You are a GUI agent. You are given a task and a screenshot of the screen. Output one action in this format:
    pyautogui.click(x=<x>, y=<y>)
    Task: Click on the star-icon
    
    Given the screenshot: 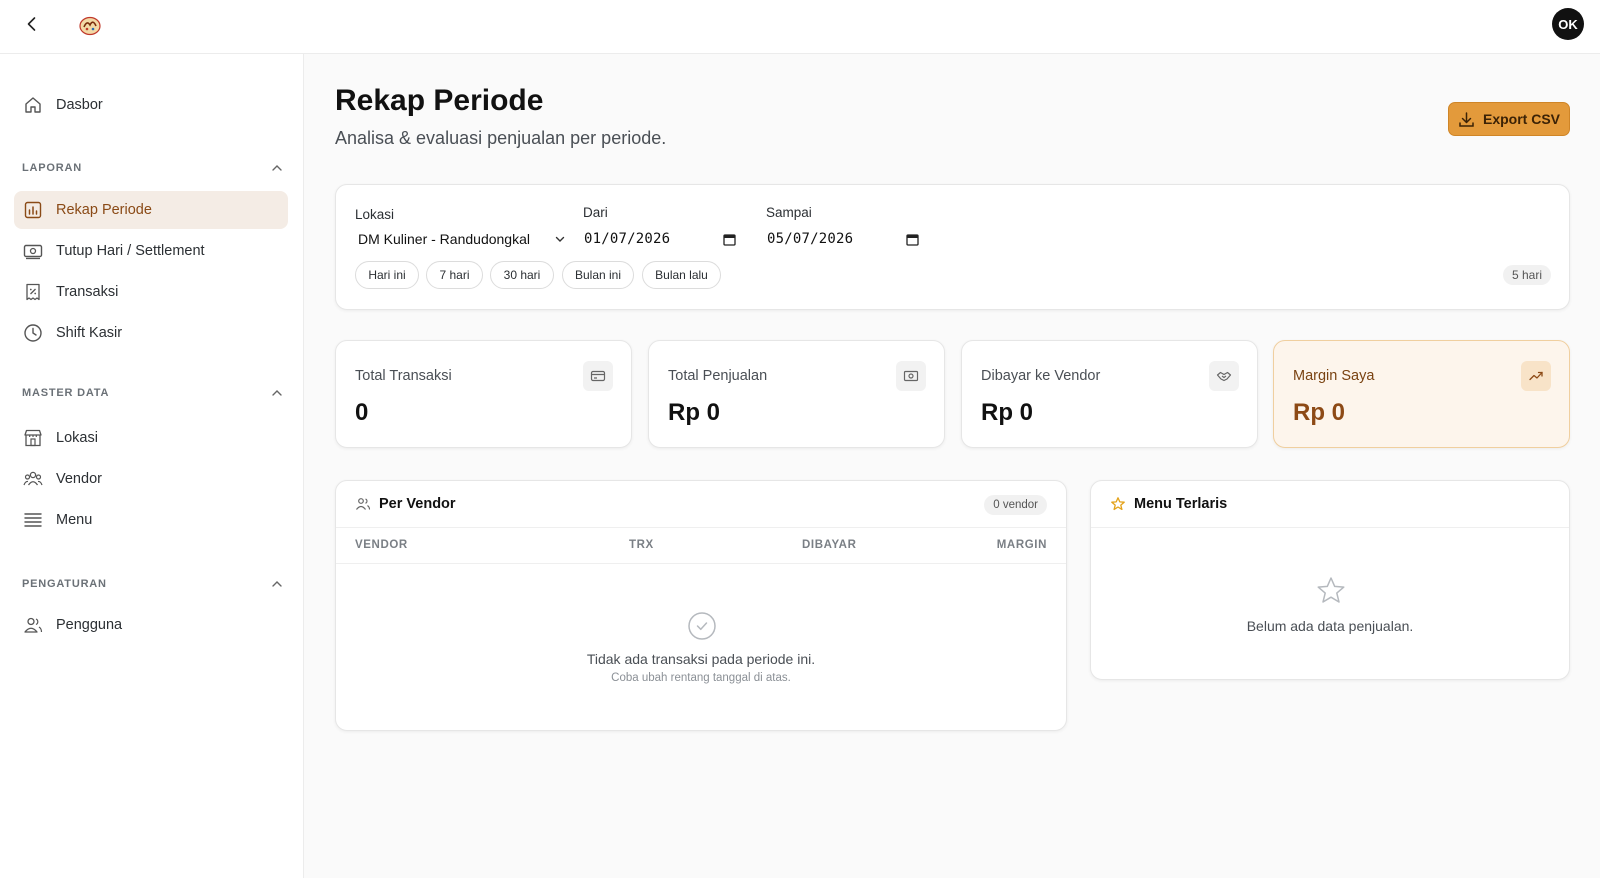 What is the action you would take?
    pyautogui.click(x=1118, y=504)
    